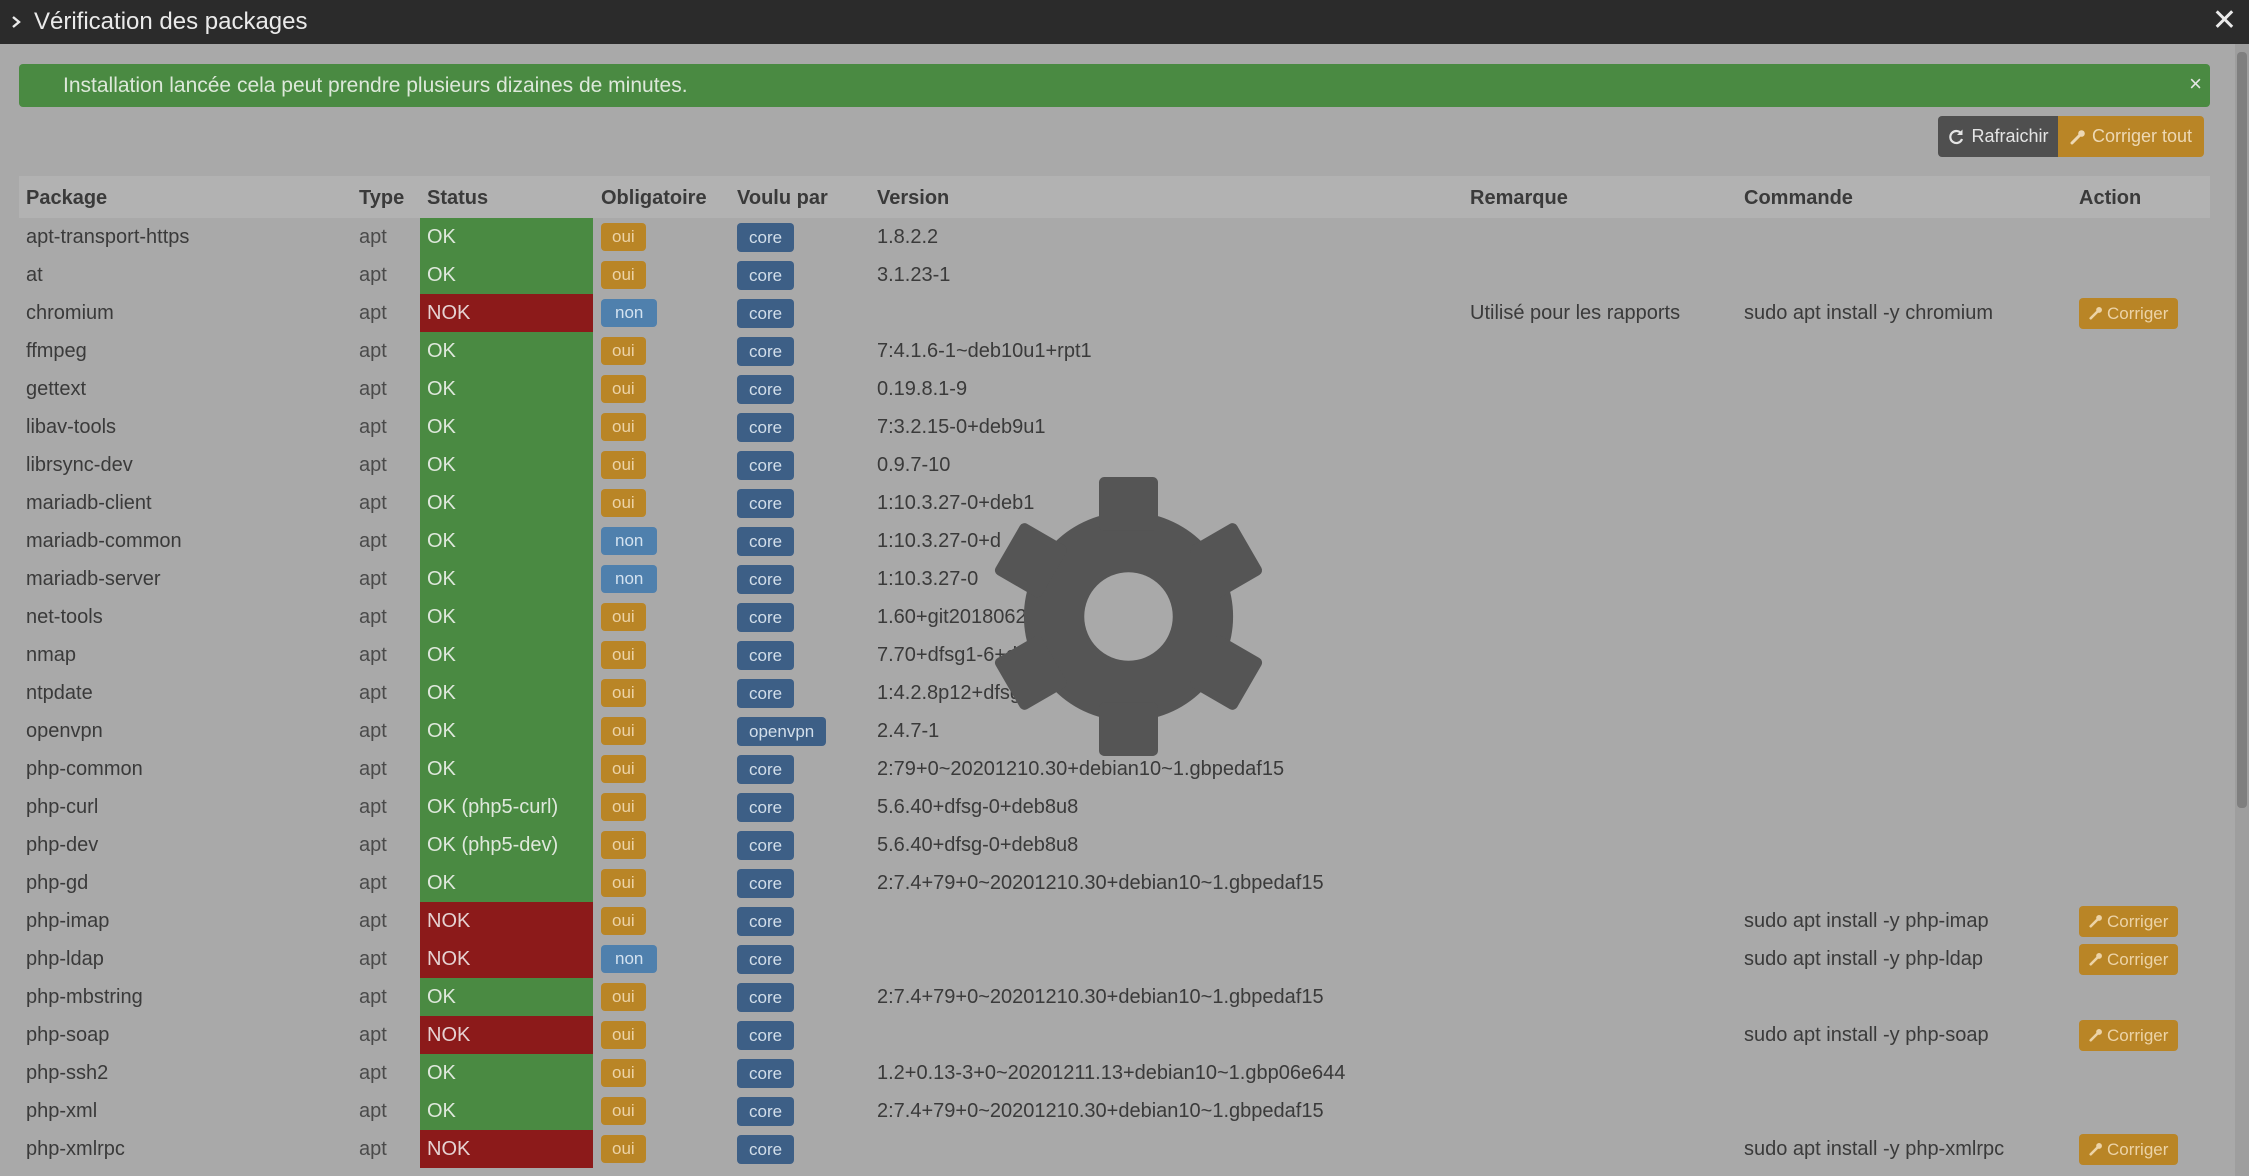  I want to click on package-name: ffmpeg, so click(56, 351).